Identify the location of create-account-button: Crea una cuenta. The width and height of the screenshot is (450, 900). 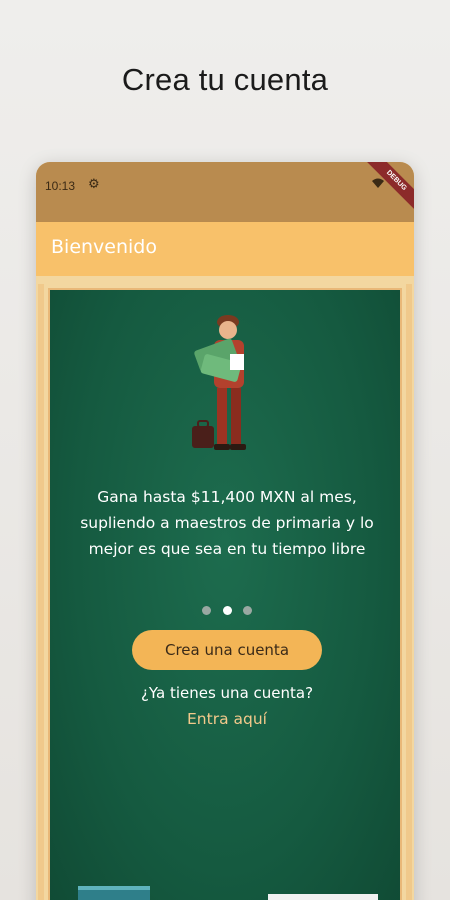
(227, 650).